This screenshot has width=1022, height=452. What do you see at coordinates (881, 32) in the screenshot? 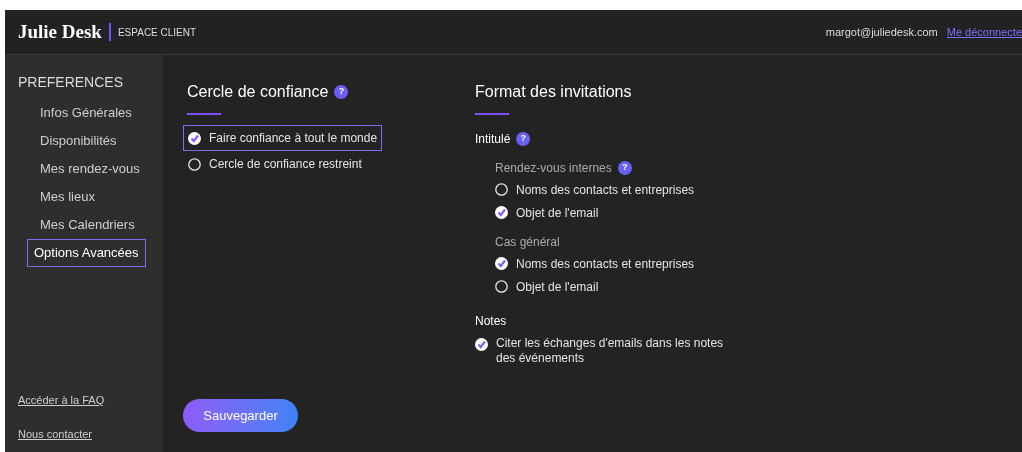
I see `user-email: margot@juliedesk.com` at bounding box center [881, 32].